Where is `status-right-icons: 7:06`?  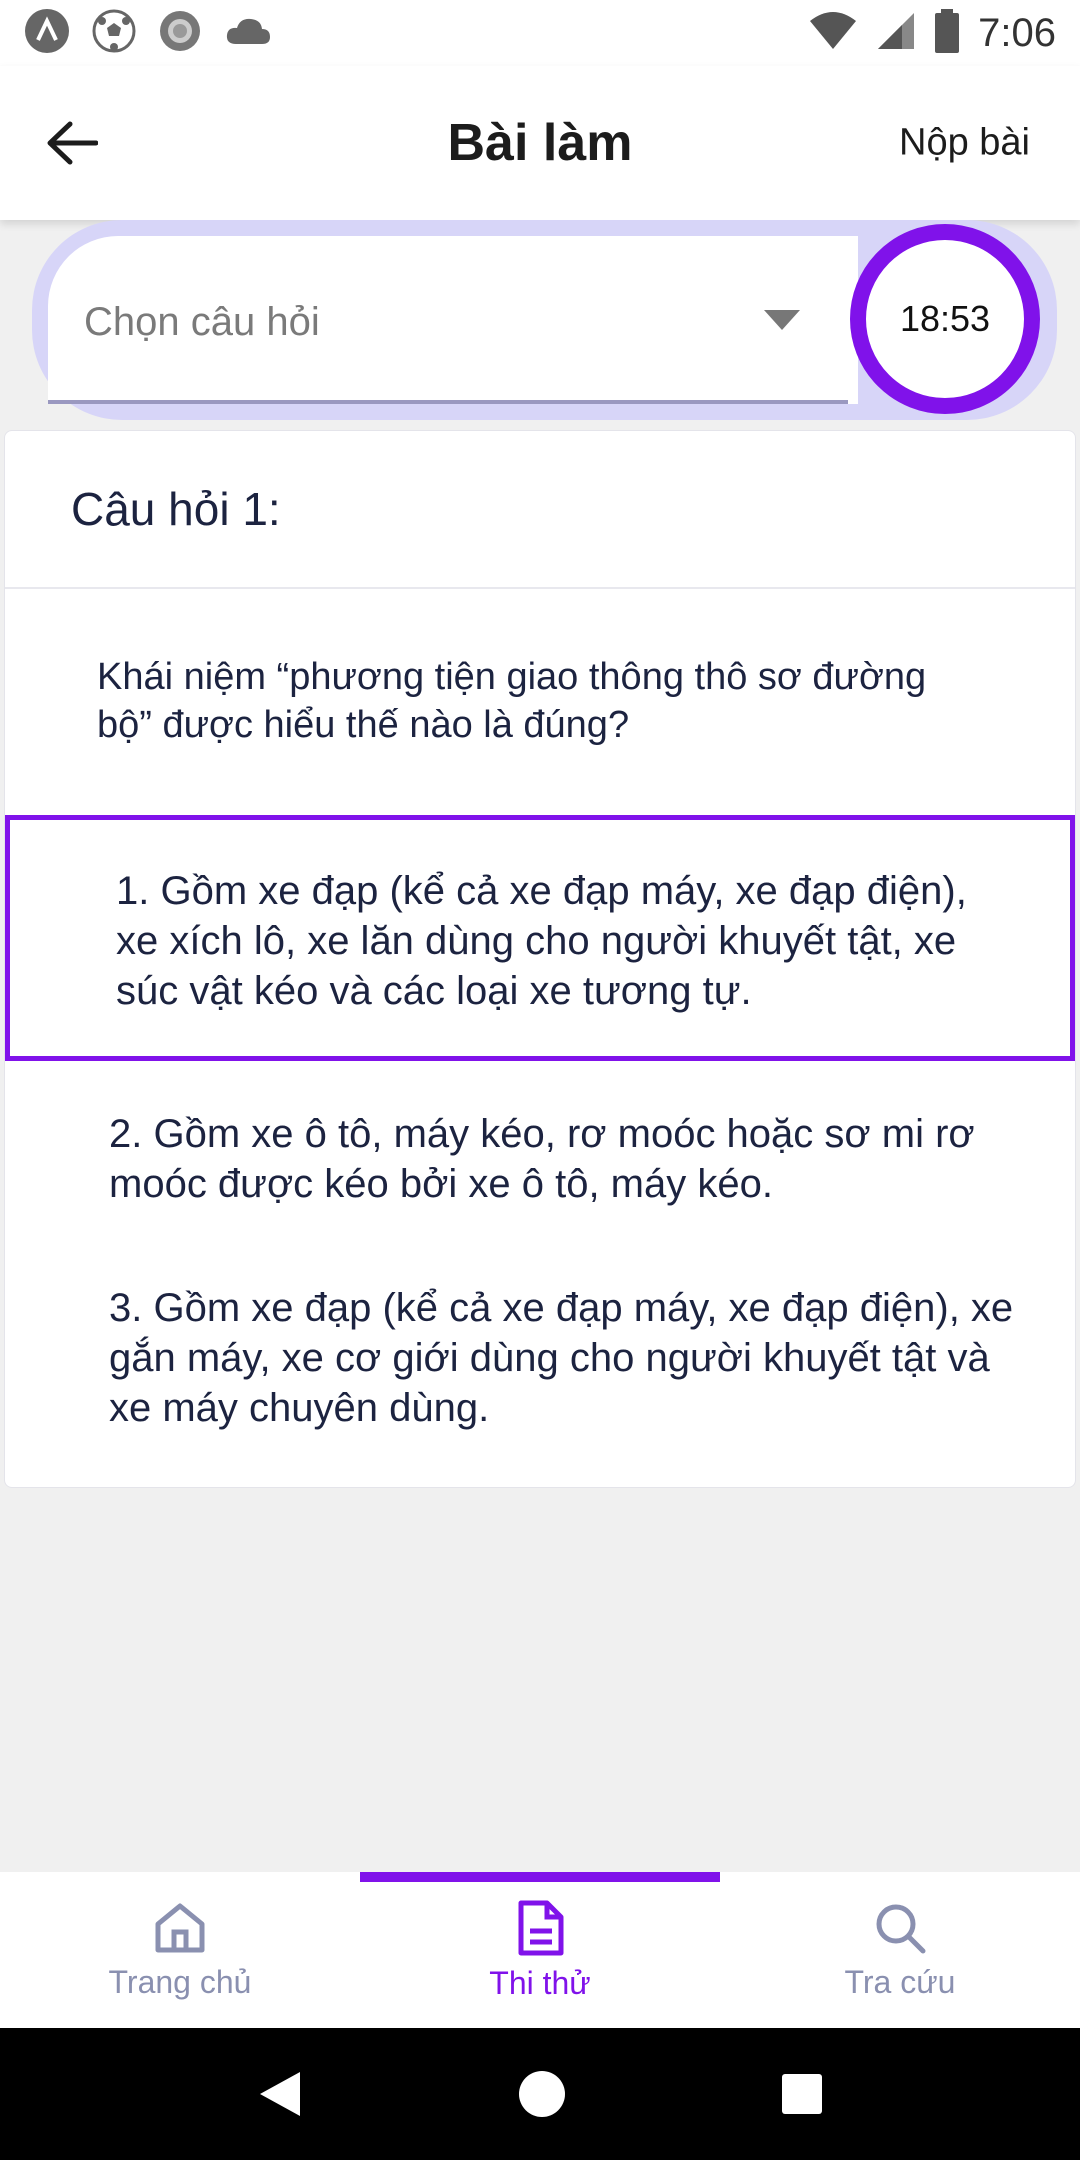
status-right-icons: 7:06 is located at coordinates (932, 33).